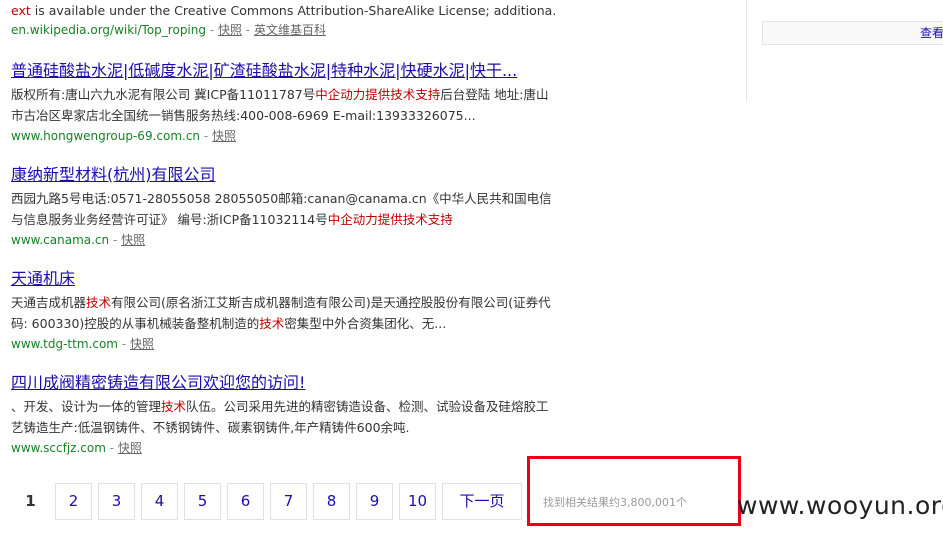 Image resolution: width=943 pixels, height=535 pixels. I want to click on desc-text: 、开发、设计为一体的管理, so click(86, 406).